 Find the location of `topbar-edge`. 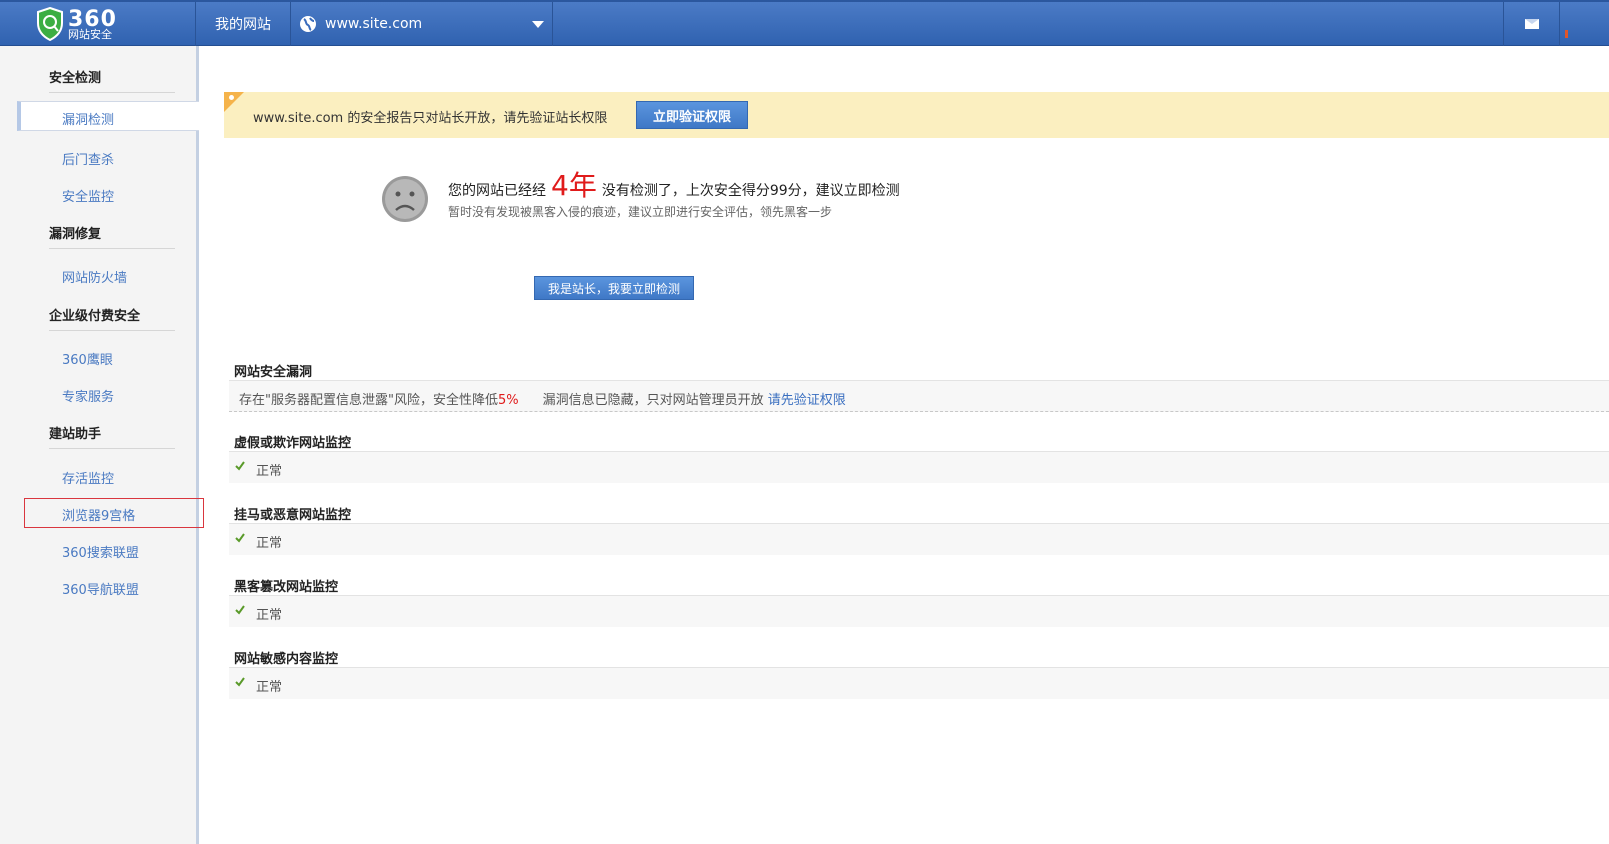

topbar-edge is located at coordinates (1584, 24).